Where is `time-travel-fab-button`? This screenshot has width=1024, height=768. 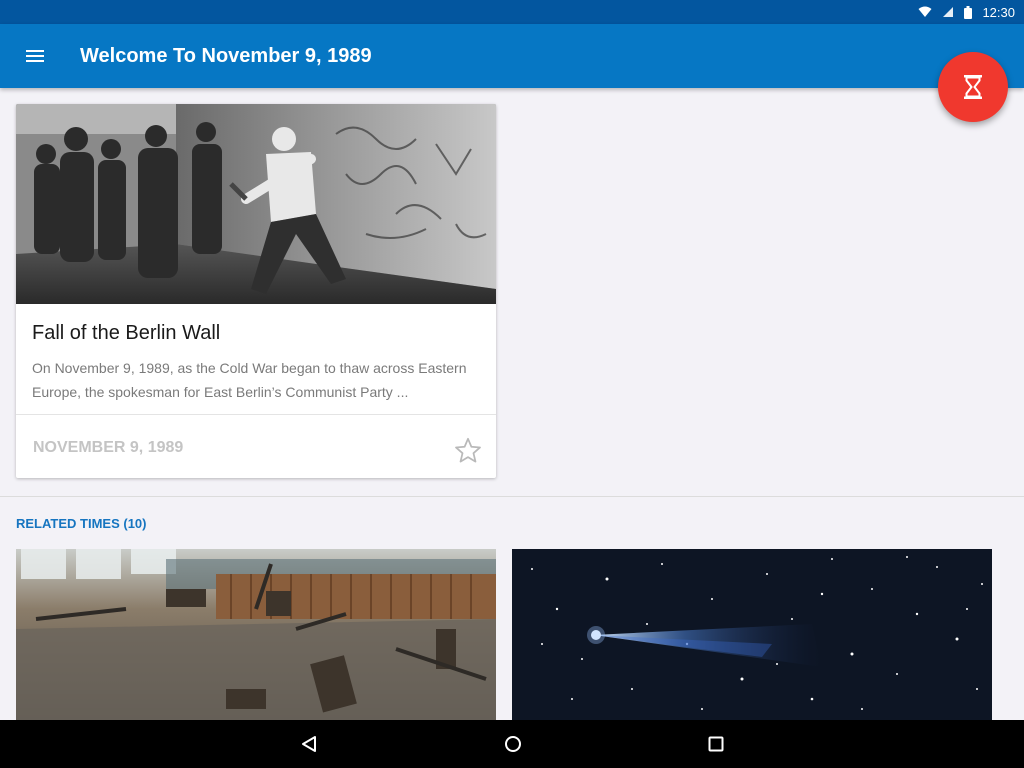
time-travel-fab-button is located at coordinates (973, 87).